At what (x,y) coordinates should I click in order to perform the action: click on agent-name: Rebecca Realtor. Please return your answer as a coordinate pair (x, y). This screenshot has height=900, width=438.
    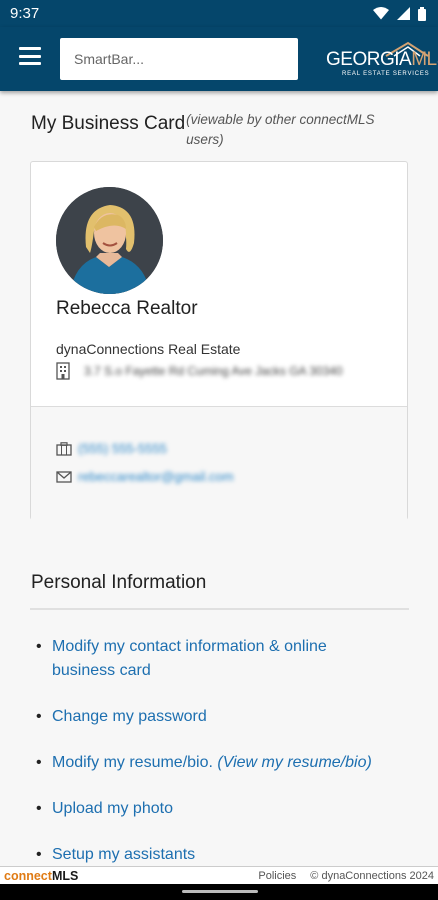
    Looking at the image, I should click on (127, 308).